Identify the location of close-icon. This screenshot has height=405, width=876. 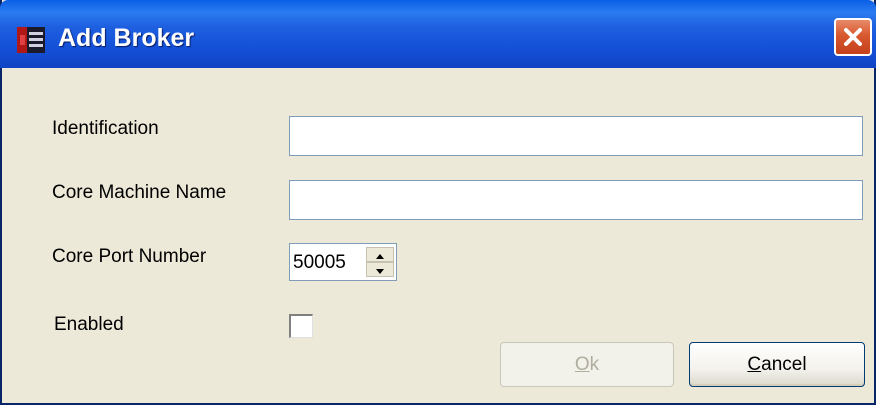
(853, 37).